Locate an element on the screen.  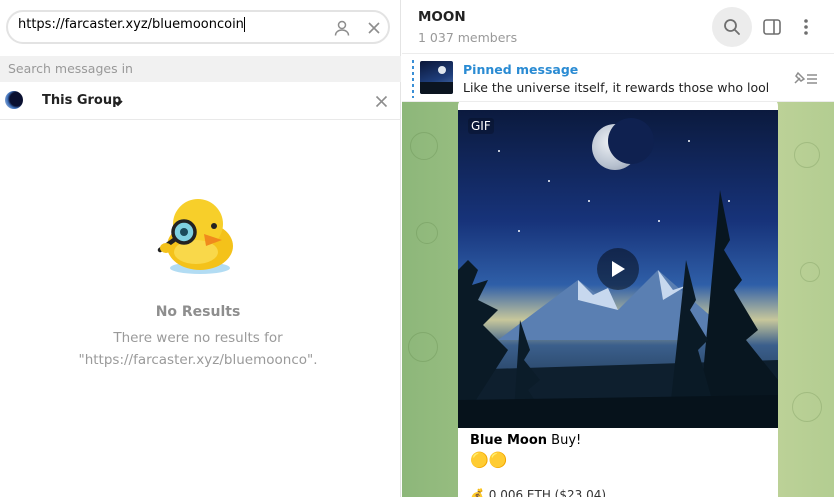
scope-selector: This Group is located at coordinates (81, 100).